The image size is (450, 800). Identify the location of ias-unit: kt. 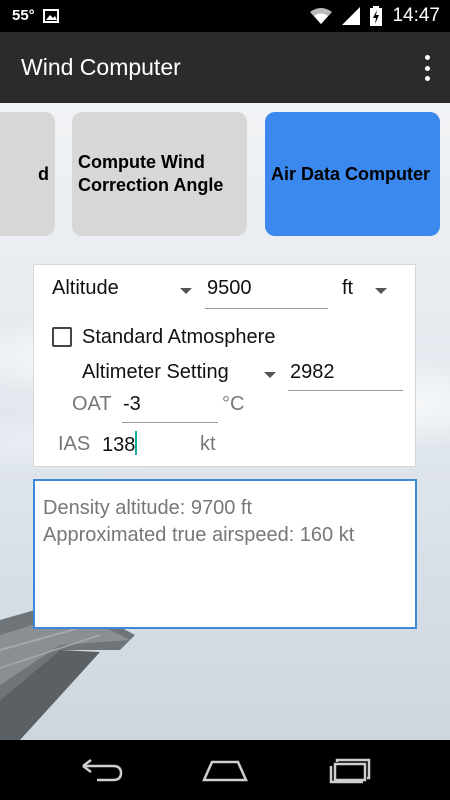
(208, 444).